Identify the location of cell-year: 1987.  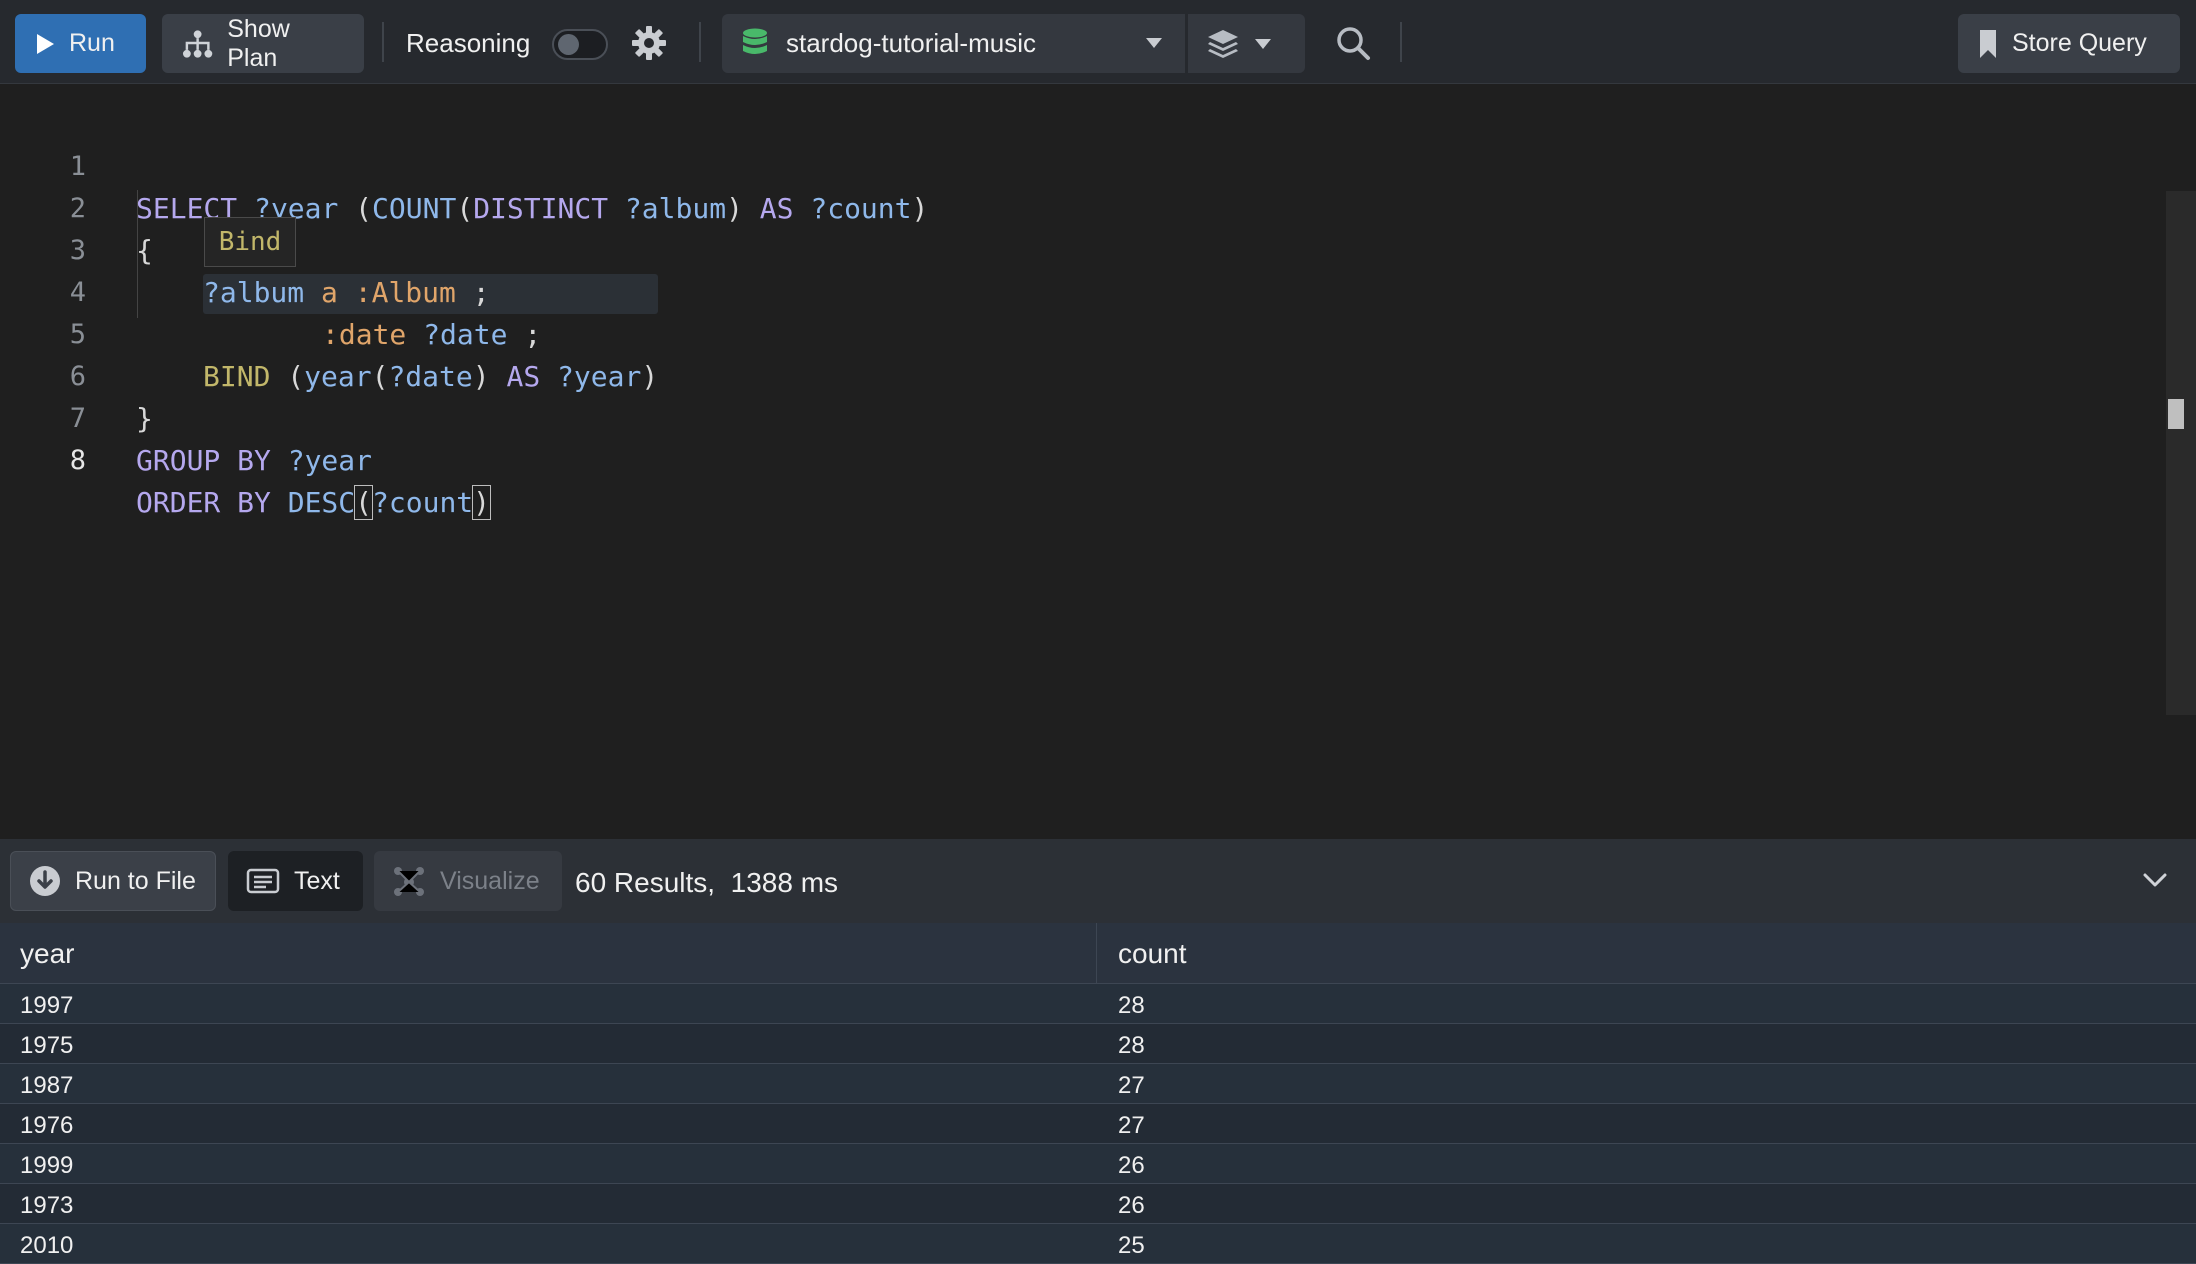
(47, 1085).